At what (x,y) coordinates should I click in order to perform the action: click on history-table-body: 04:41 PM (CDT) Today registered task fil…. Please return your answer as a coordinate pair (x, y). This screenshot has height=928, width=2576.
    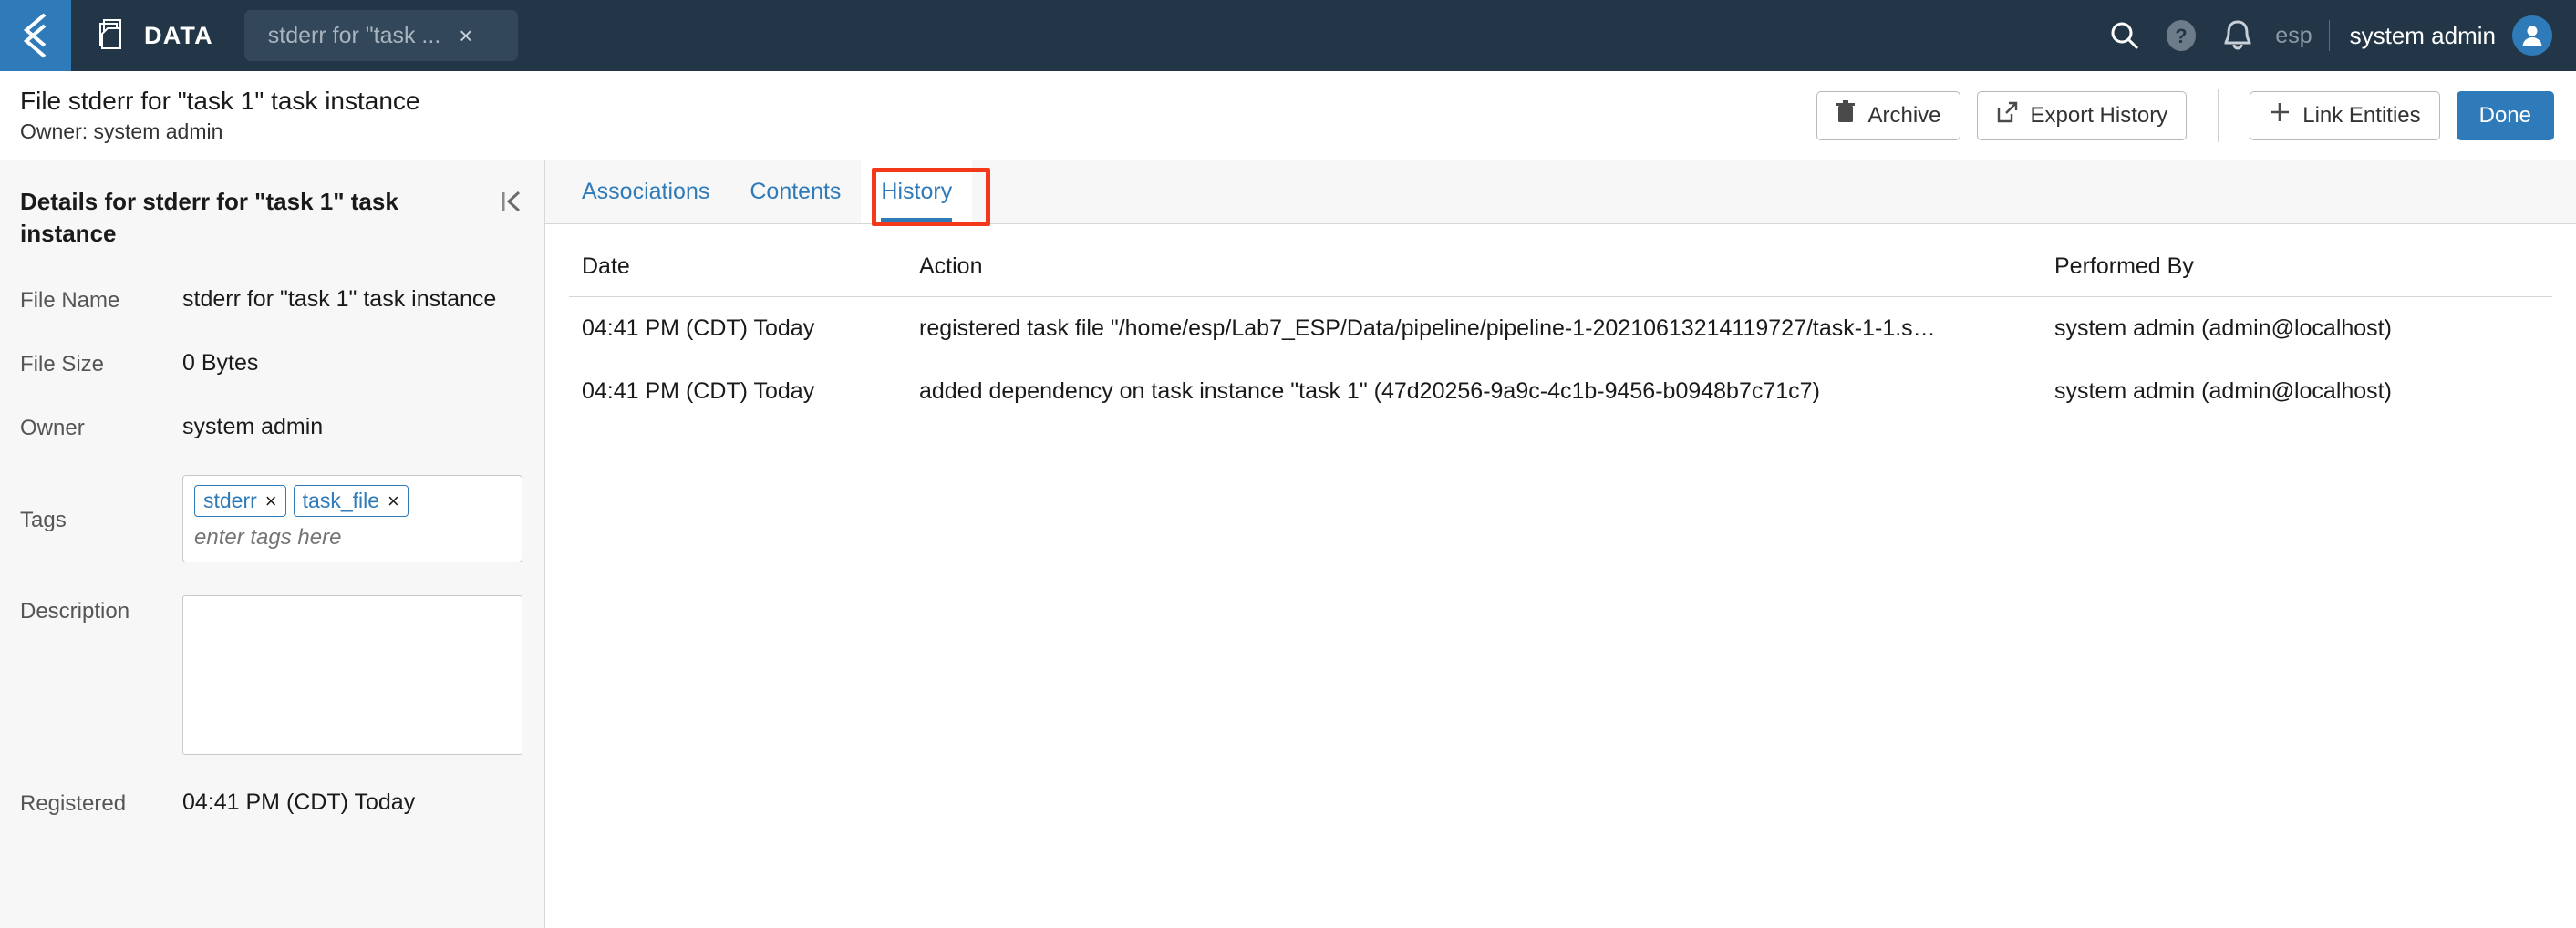
    Looking at the image, I should click on (1560, 360).